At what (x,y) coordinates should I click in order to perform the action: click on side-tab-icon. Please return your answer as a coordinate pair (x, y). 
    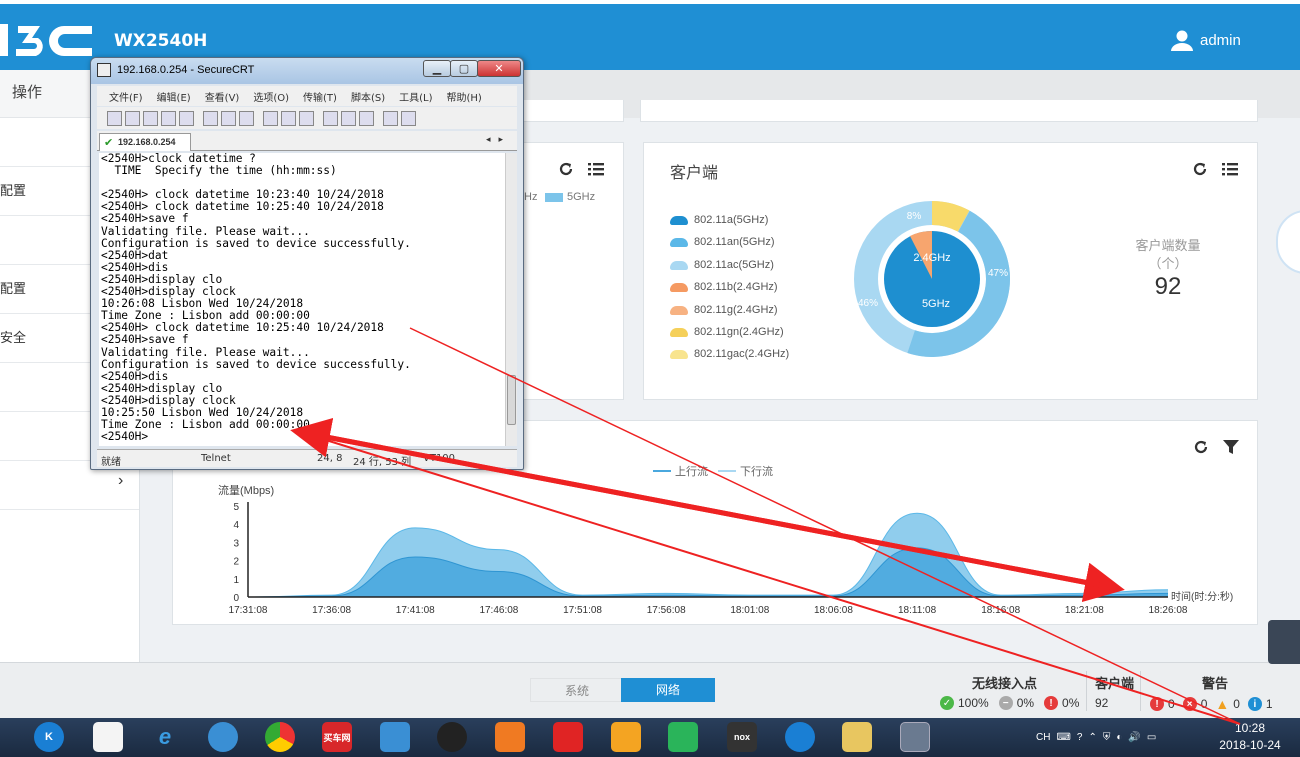
    Looking at the image, I should click on (1284, 642).